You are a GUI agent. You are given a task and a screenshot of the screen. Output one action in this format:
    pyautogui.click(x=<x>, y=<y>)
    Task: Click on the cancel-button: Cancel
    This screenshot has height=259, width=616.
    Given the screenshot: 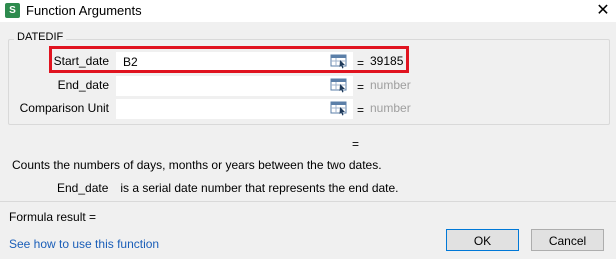 What is the action you would take?
    pyautogui.click(x=567, y=240)
    